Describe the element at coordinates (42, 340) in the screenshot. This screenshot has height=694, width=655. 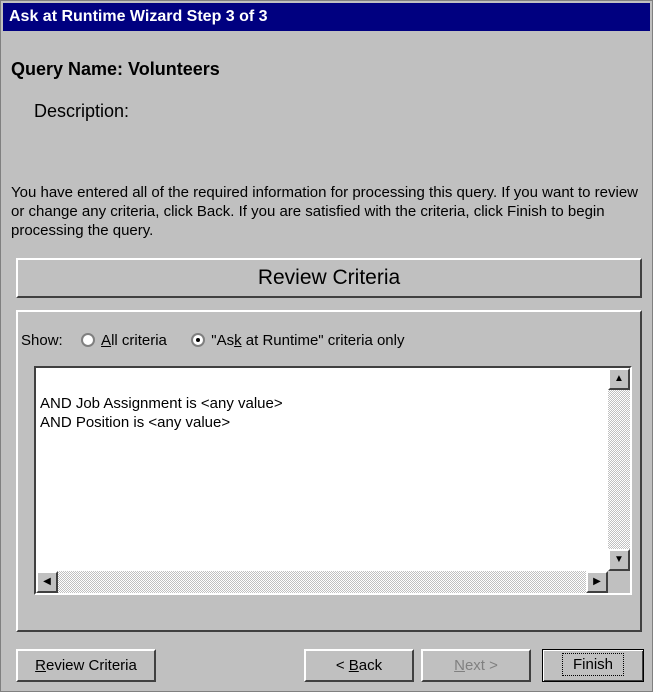
I see `show-label: Show:` at that location.